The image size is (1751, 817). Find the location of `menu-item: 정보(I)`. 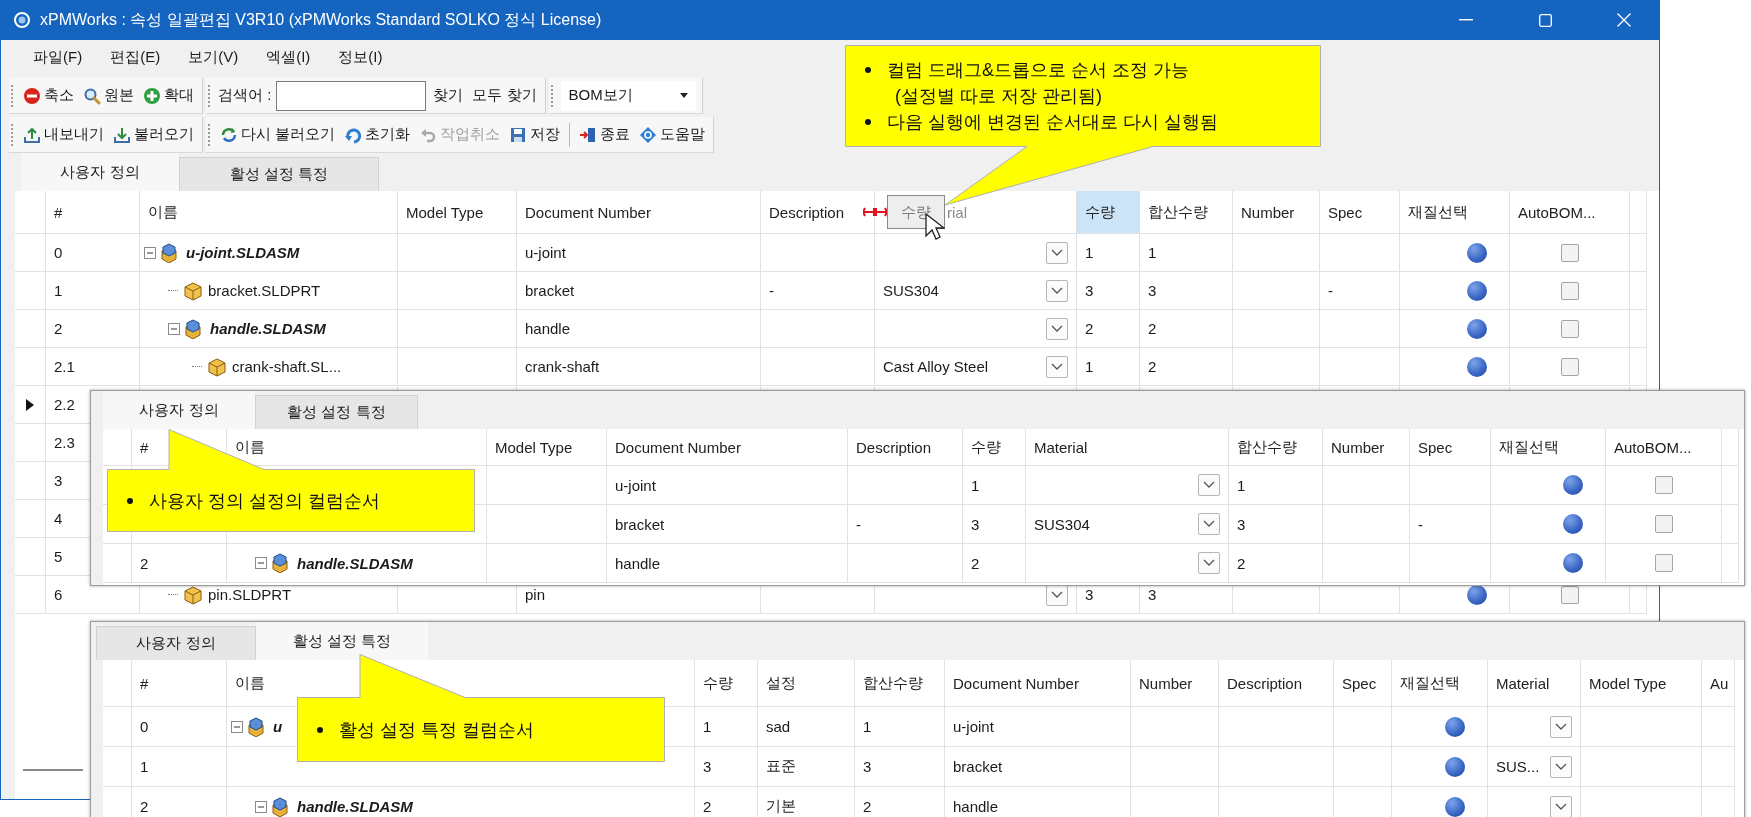

menu-item: 정보(I) is located at coordinates (360, 57).